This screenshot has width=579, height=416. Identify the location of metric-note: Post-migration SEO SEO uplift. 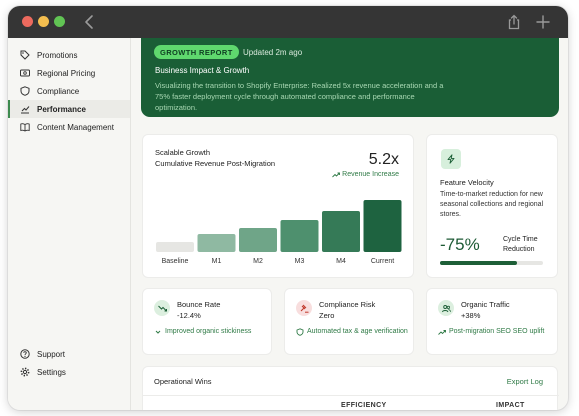
(496, 332).